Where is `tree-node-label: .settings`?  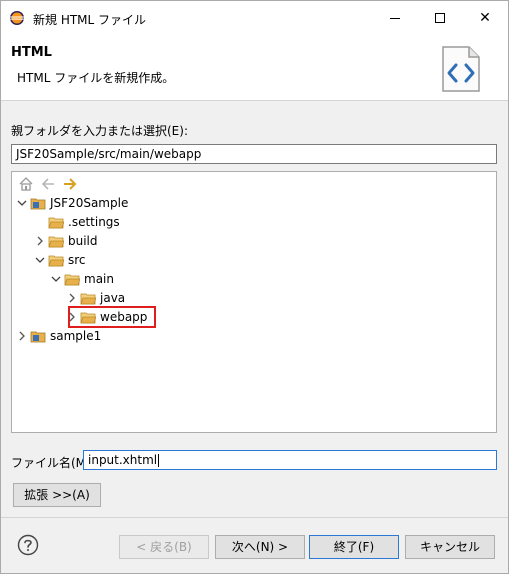 tree-node-label: .settings is located at coordinates (94, 222).